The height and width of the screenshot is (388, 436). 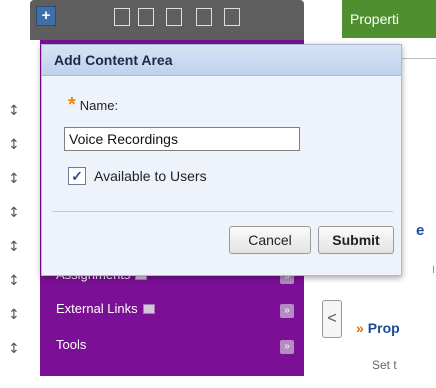 I want to click on heading-fragment: e, so click(x=420, y=230).